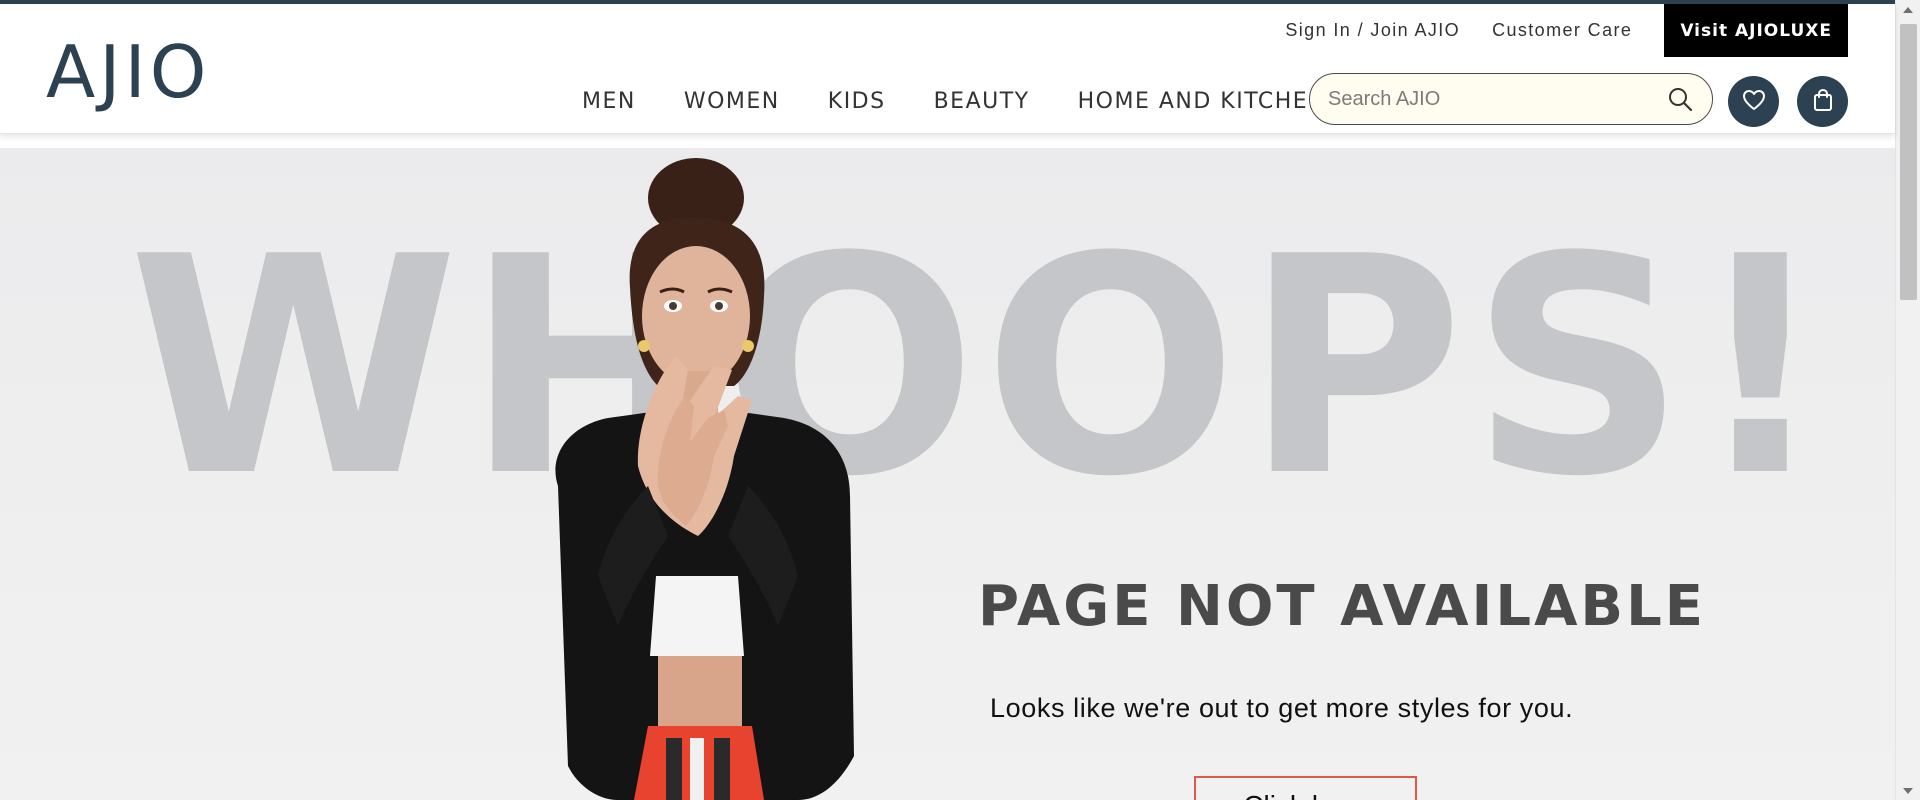 Image resolution: width=1920 pixels, height=800 pixels. What do you see at coordinates (1342, 606) in the screenshot?
I see `page-not-available-title: PAGE NOT AVAILABLE` at bounding box center [1342, 606].